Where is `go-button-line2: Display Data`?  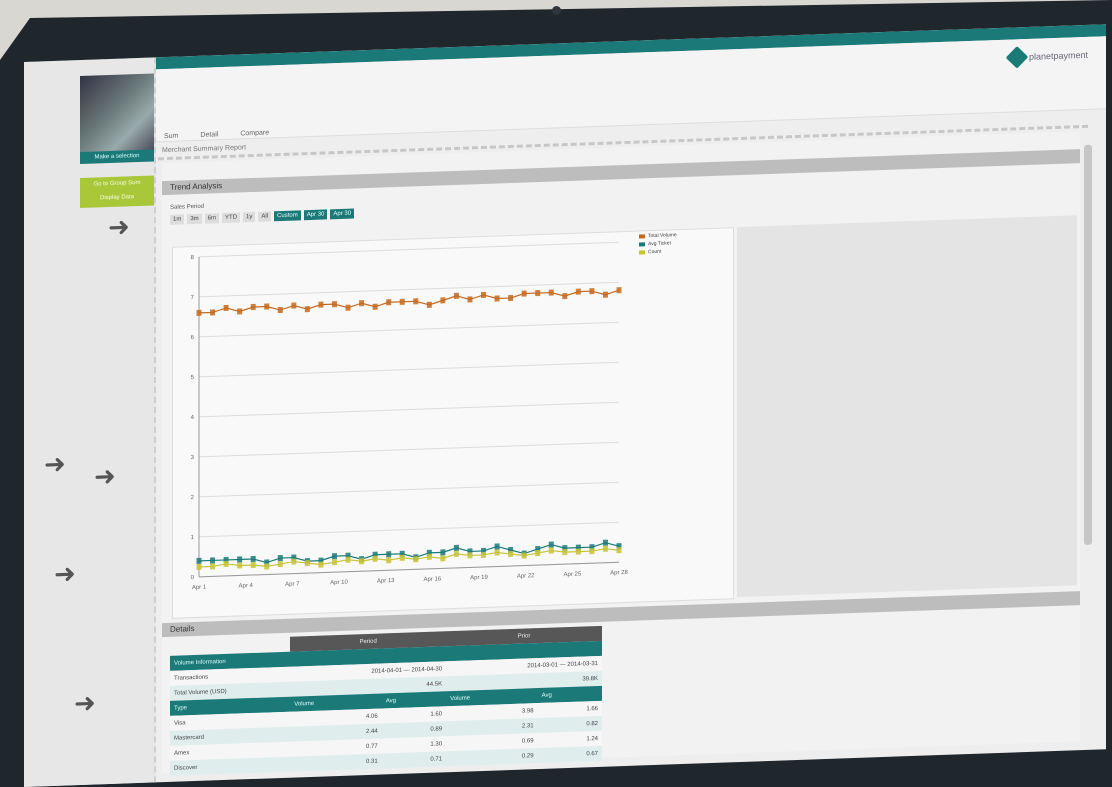 go-button-line2: Display Data is located at coordinates (116, 198).